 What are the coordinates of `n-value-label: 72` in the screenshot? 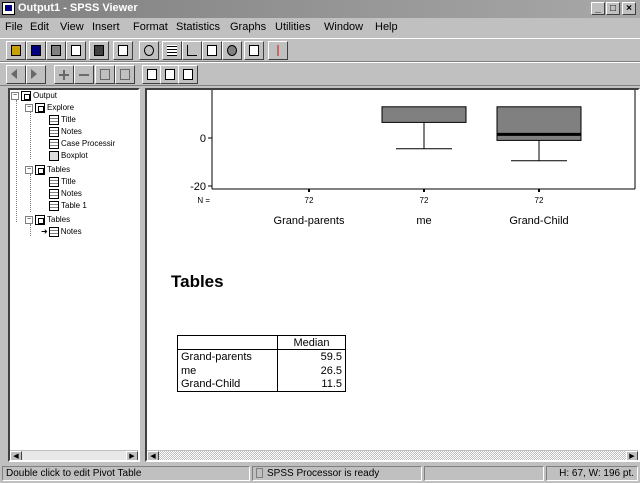 It's located at (424, 200).